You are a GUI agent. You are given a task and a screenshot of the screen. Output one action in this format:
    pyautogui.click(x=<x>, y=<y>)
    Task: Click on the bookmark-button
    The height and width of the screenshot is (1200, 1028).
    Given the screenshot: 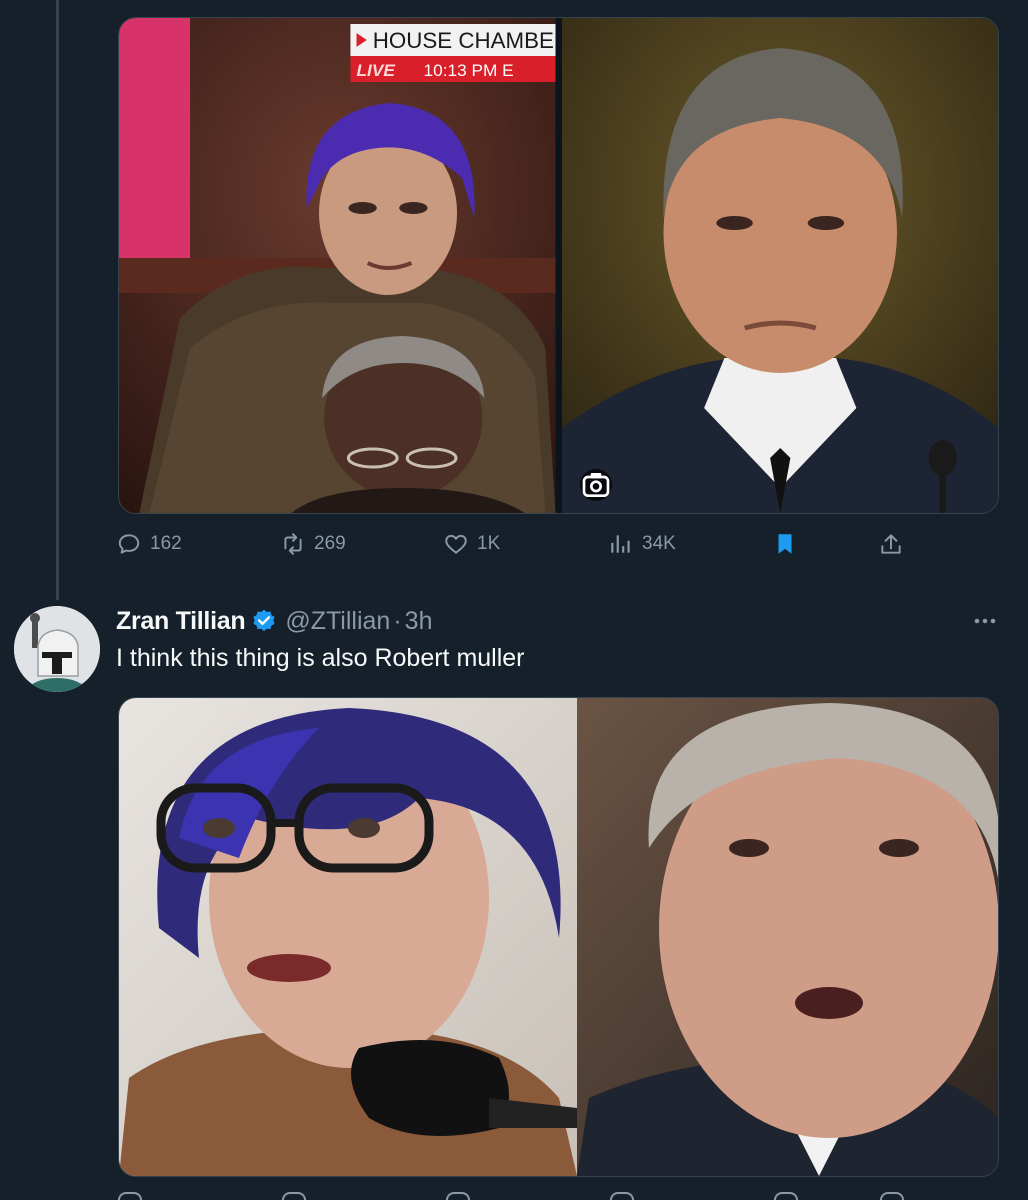 What is the action you would take?
    pyautogui.click(x=785, y=544)
    